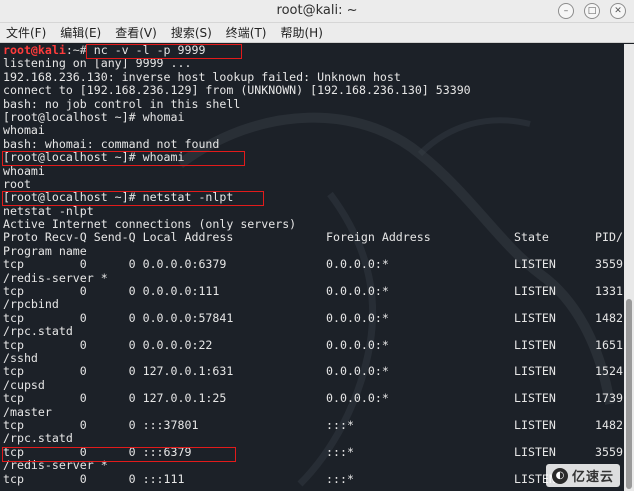 This screenshot has width=634, height=491. Describe the element at coordinates (94, 157) in the screenshot. I see `terminal-line: [root@localhost ~]# whoami` at that location.